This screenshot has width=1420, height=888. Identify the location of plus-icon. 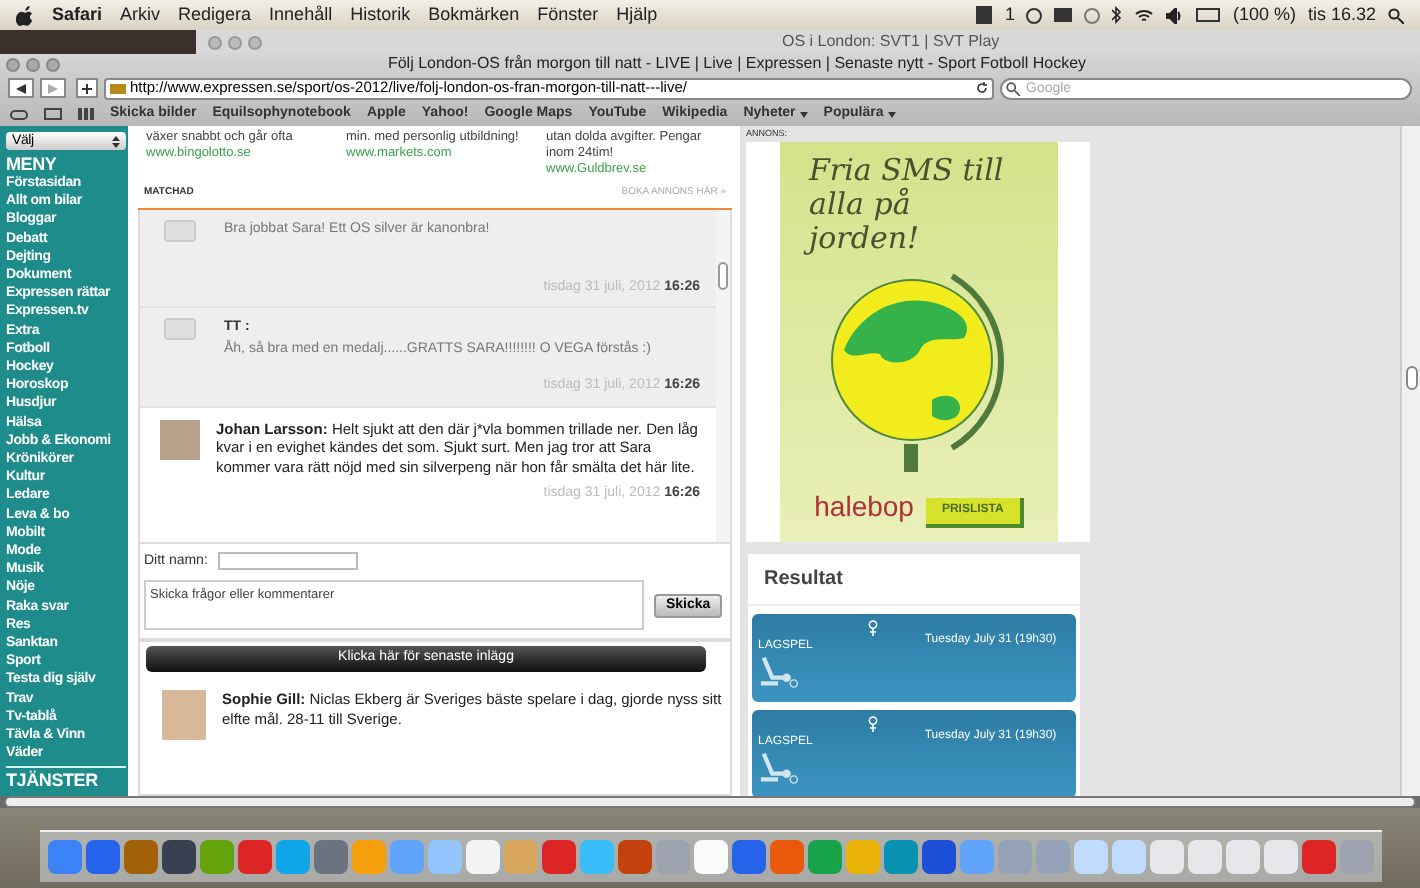
(87, 88).